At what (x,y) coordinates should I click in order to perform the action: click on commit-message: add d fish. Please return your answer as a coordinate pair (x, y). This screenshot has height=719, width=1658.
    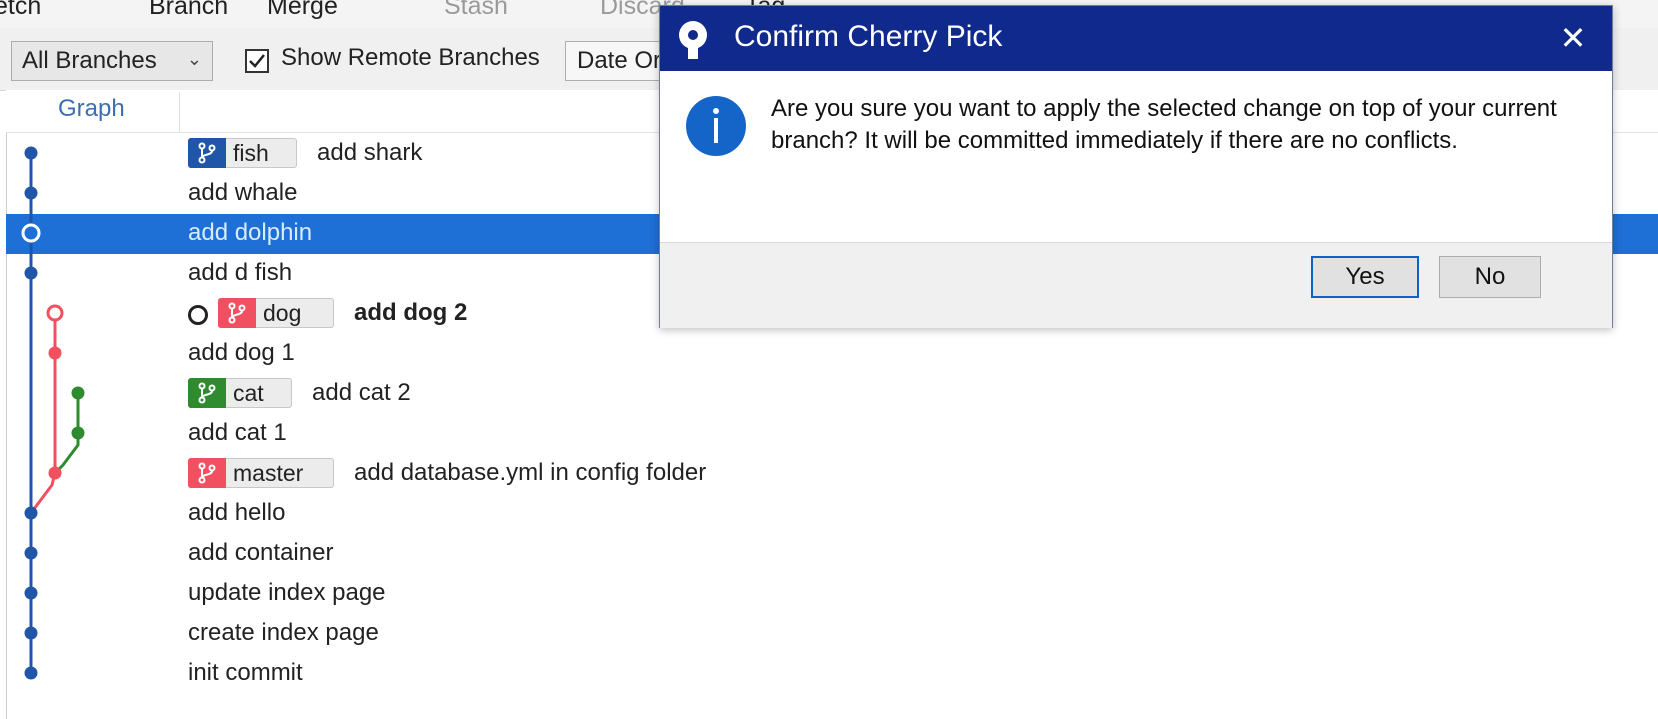
    Looking at the image, I should click on (240, 273).